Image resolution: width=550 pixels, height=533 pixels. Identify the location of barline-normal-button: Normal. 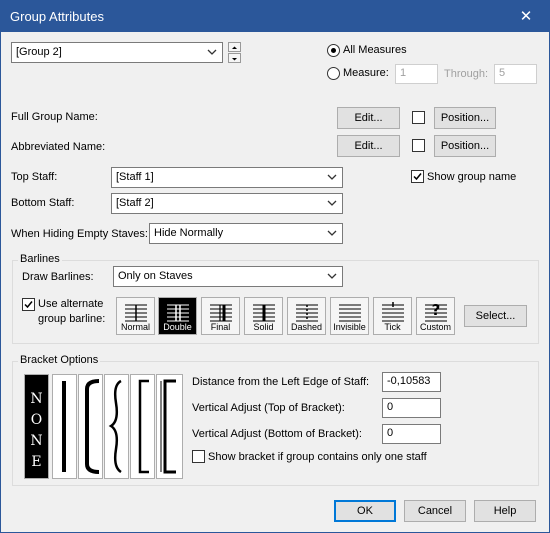
(135, 316).